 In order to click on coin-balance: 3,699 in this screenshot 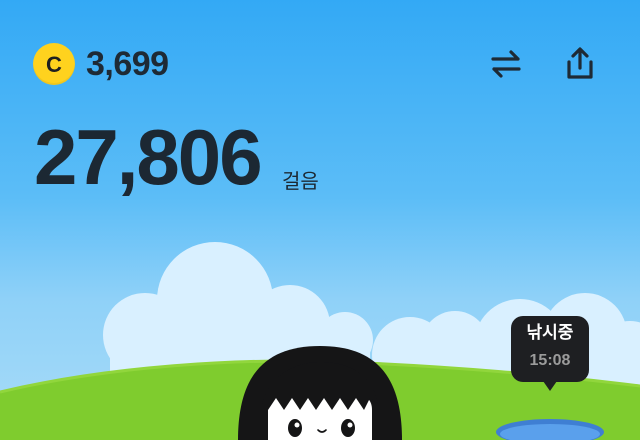, I will do `click(127, 64)`.